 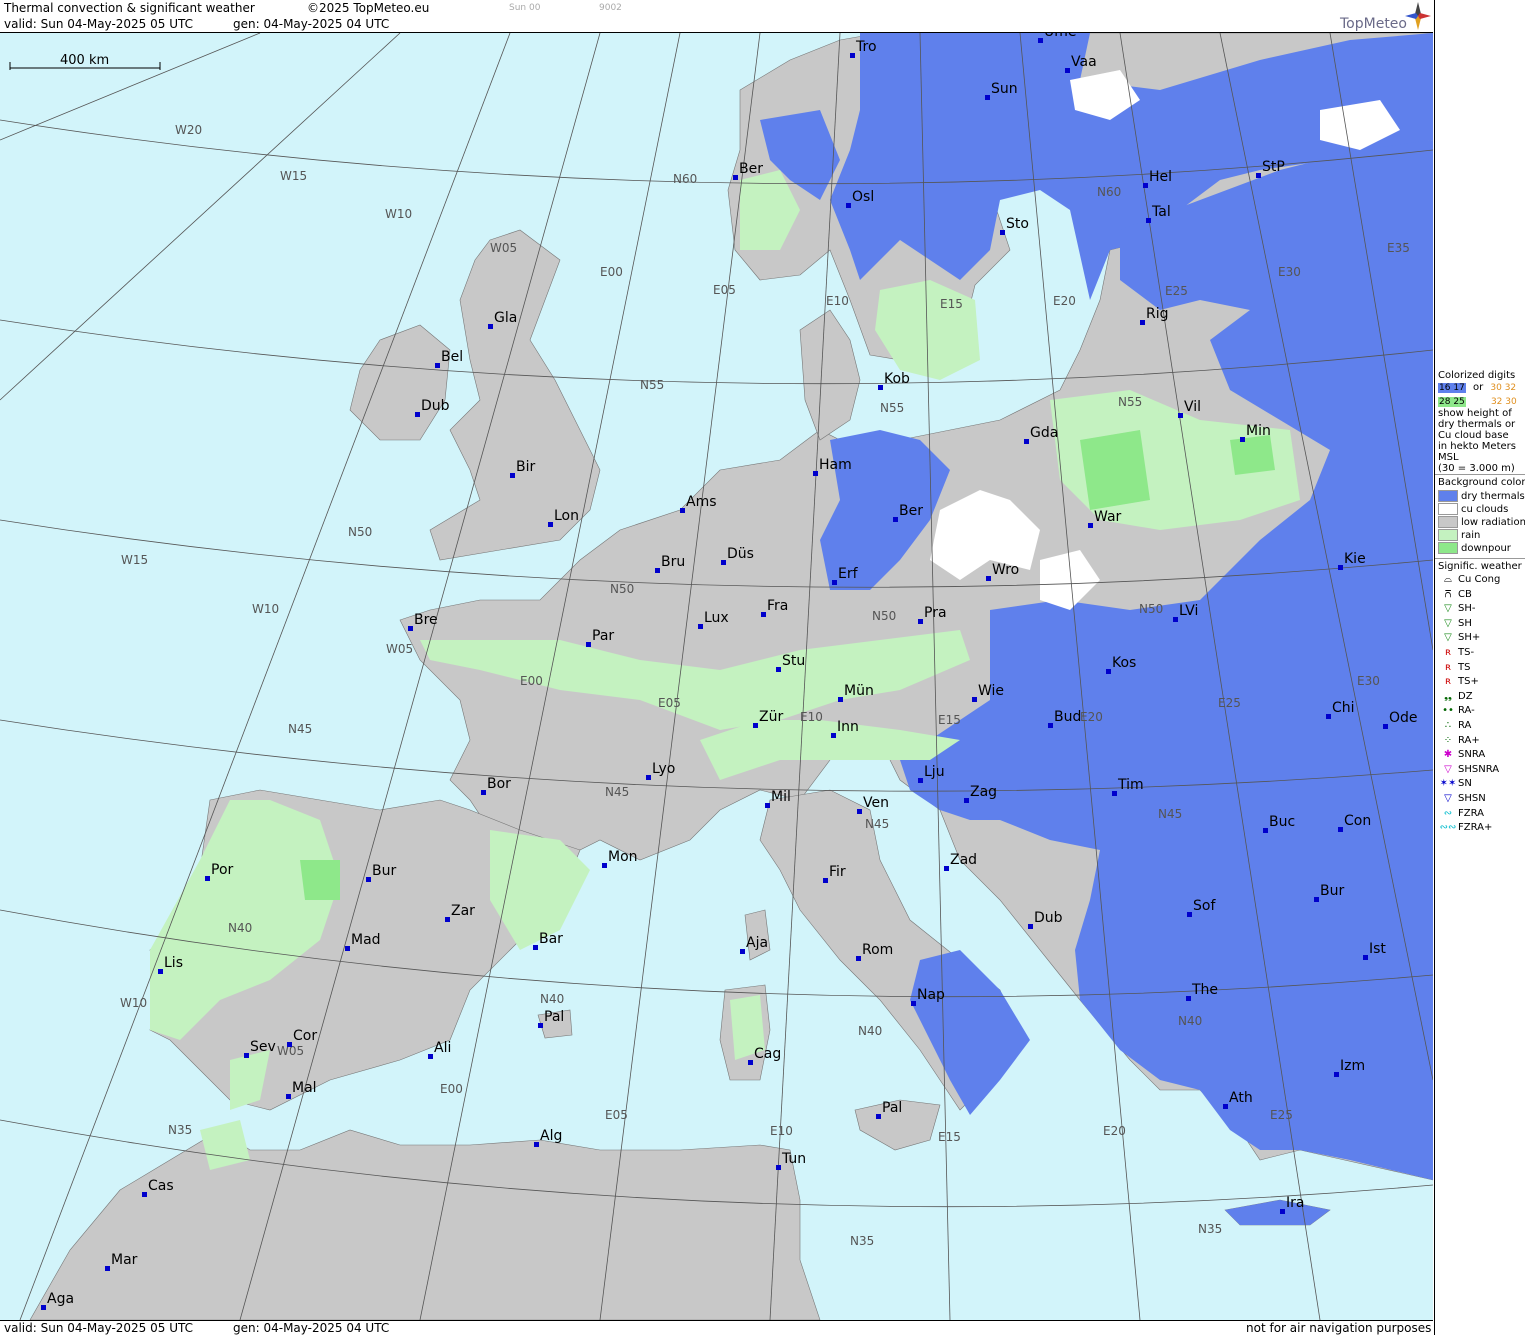 I want to click on grid-label: E15, so click(x=951, y=304).